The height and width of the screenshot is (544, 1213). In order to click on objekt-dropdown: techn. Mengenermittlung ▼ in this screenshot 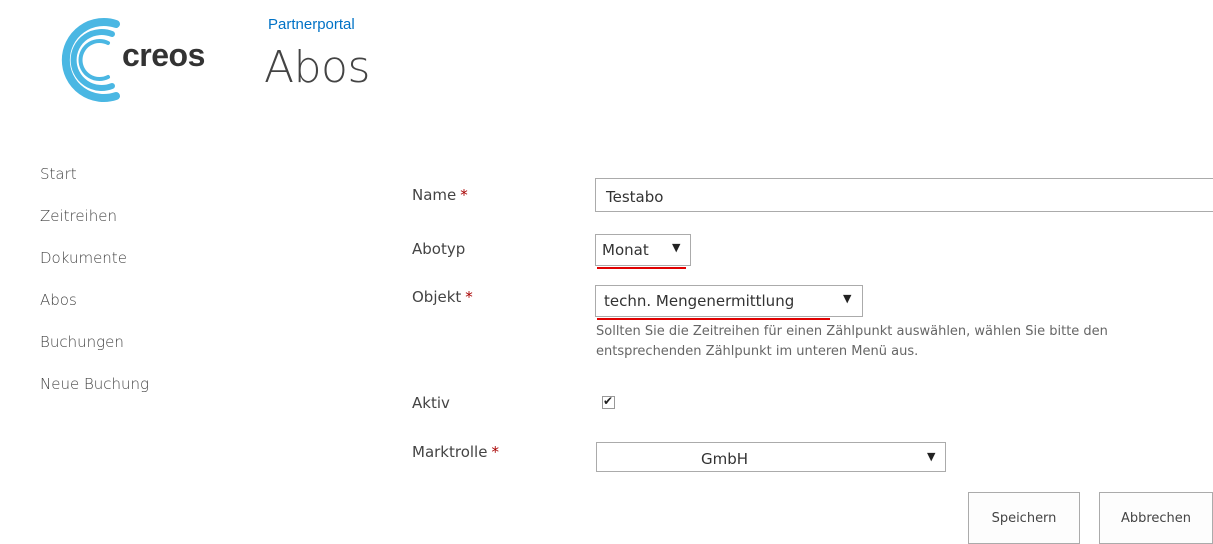, I will do `click(729, 301)`.